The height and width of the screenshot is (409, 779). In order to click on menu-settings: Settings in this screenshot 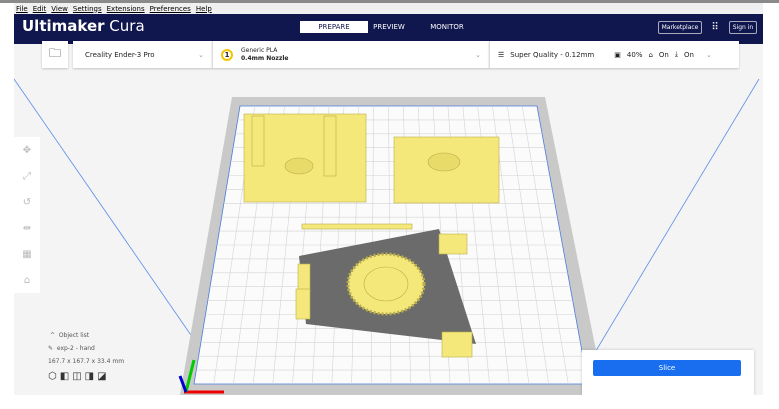, I will do `click(87, 9)`.